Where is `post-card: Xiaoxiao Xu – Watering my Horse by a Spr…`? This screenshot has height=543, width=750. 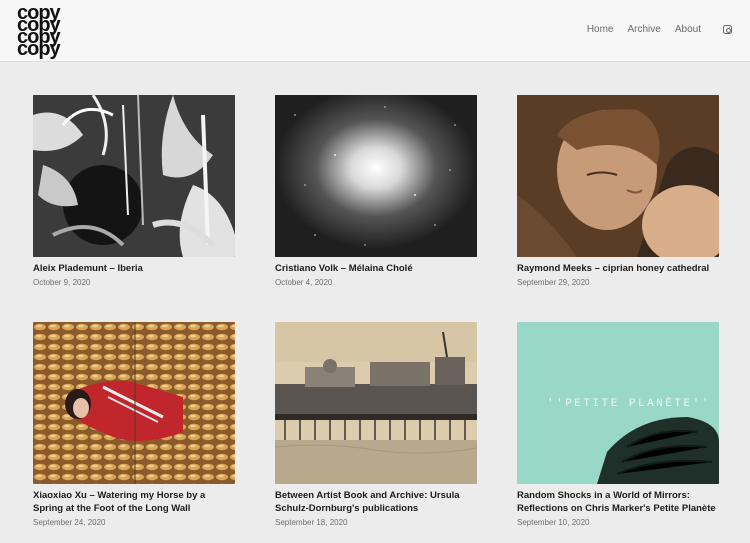 post-card: Xiaoxiao Xu – Watering my Horse by a Spr… is located at coordinates (134, 424).